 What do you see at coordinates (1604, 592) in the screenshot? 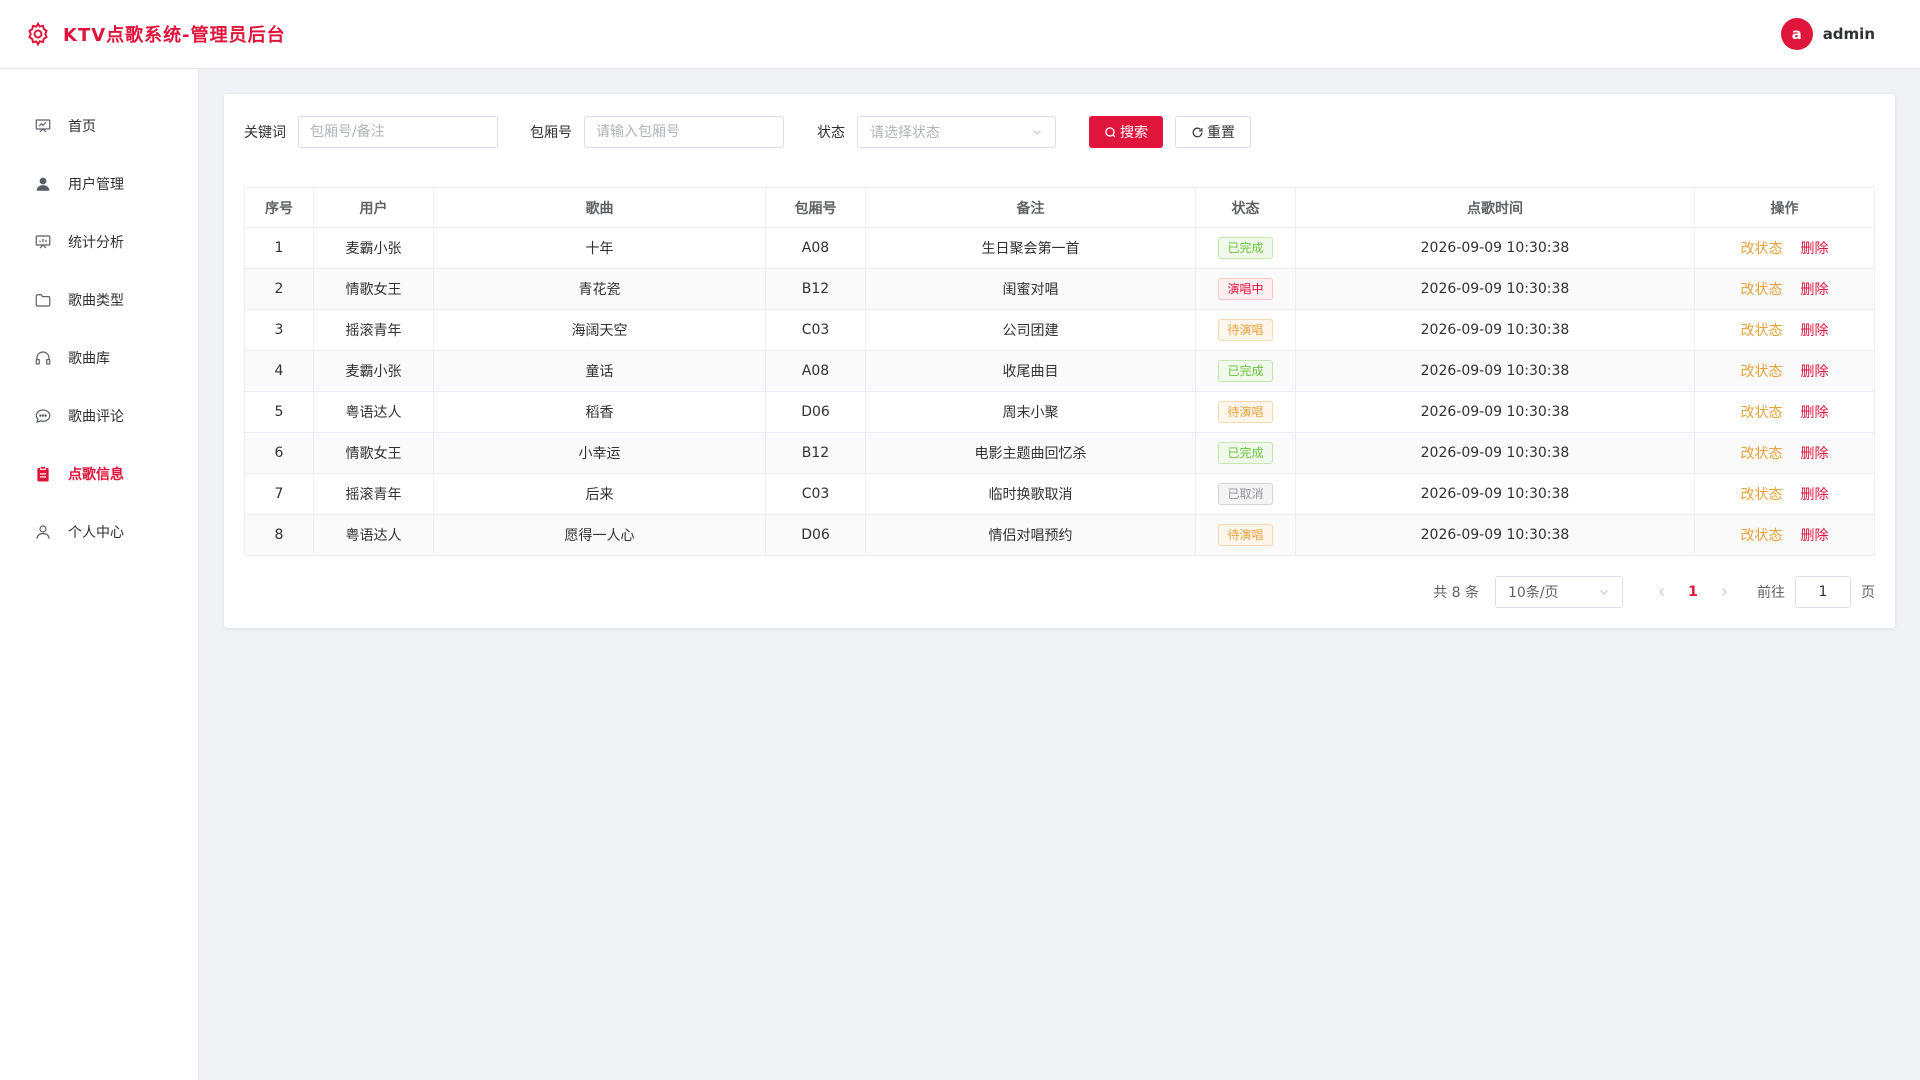
I see `chevron-down-icon` at bounding box center [1604, 592].